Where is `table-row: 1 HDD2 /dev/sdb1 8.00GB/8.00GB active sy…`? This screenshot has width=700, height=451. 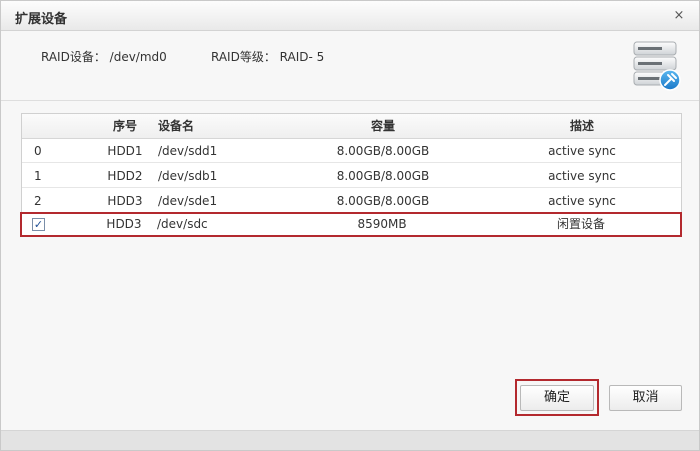 table-row: 1 HDD2 /dev/sdb1 8.00GB/8.00GB active sy… is located at coordinates (351, 176).